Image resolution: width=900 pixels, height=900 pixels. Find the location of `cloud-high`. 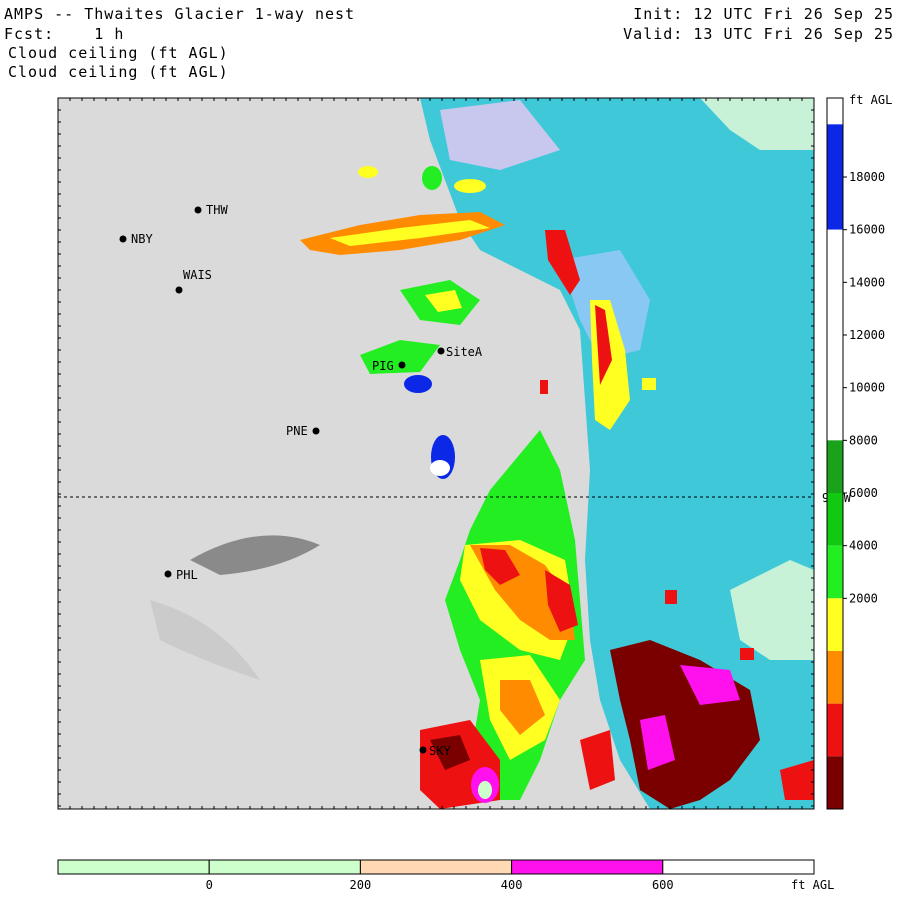

cloud-high is located at coordinates (418, 384).